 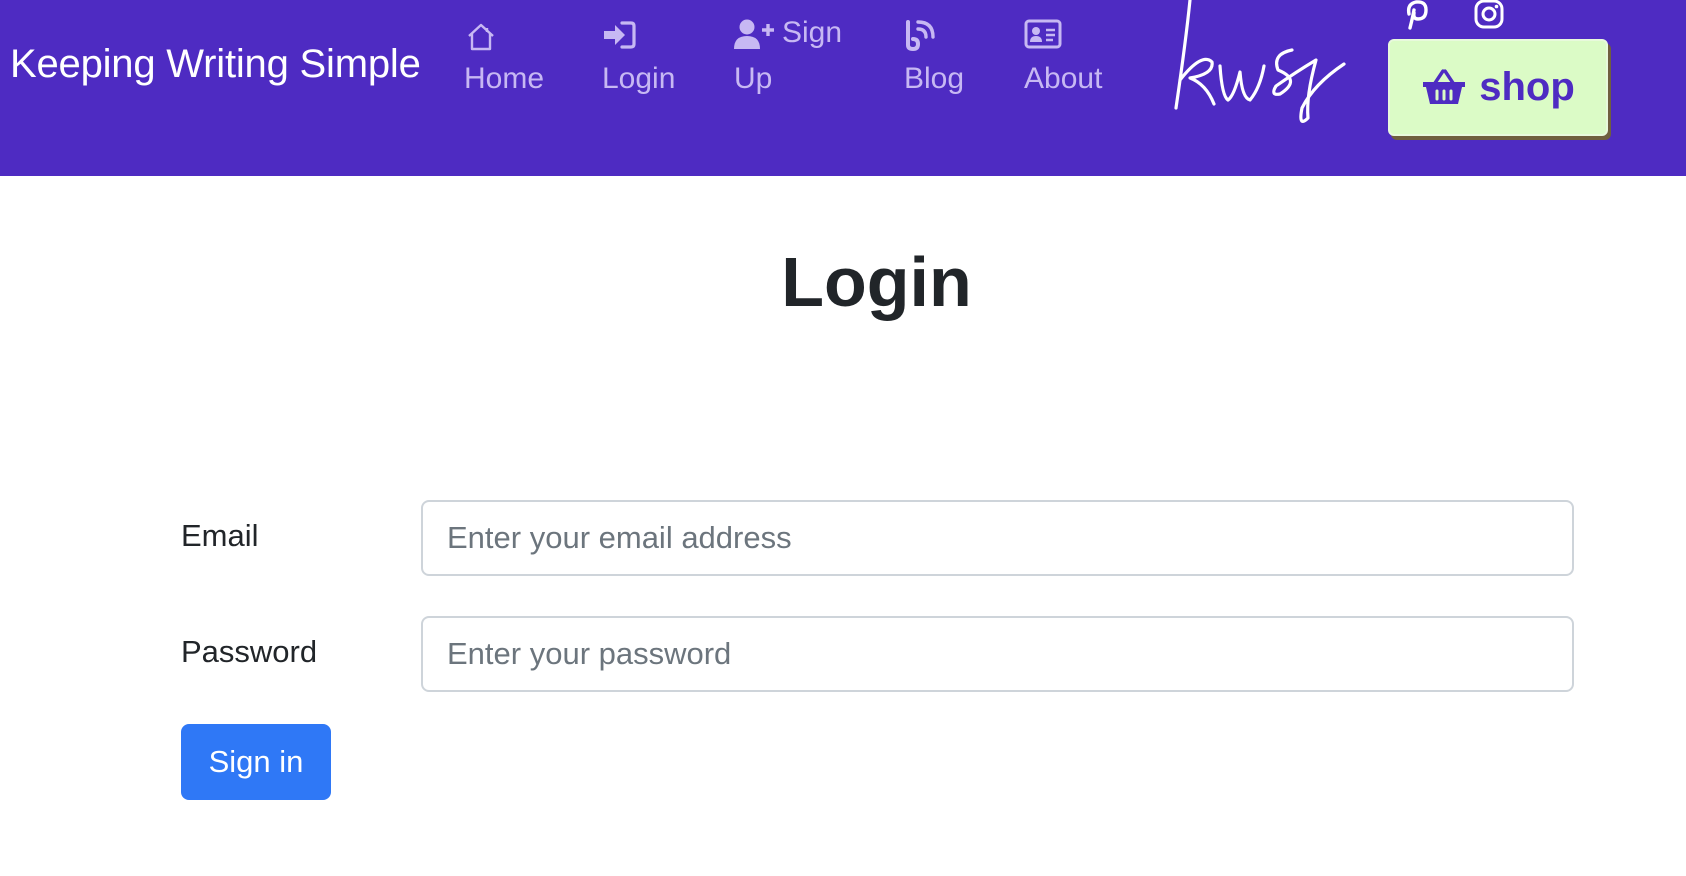 What do you see at coordinates (256, 762) in the screenshot?
I see `sign-in-button: Sign in` at bounding box center [256, 762].